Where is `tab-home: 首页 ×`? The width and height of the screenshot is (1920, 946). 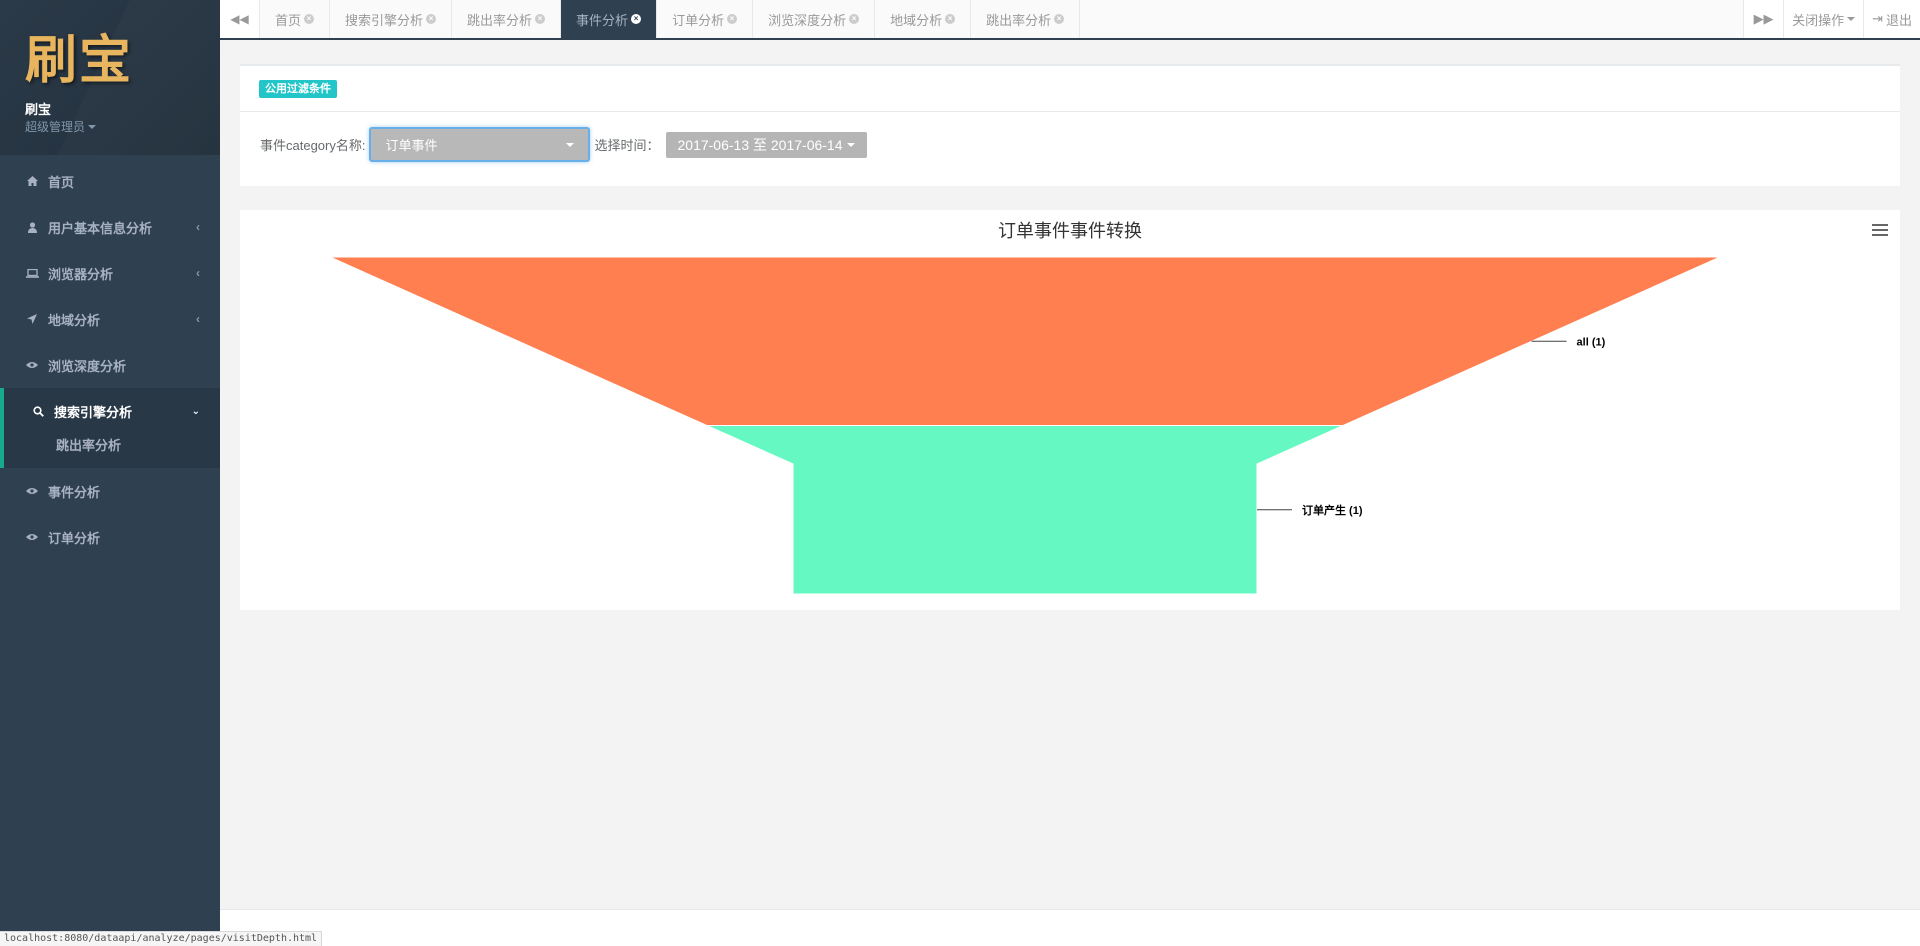
tab-home: 首页 × is located at coordinates (295, 19).